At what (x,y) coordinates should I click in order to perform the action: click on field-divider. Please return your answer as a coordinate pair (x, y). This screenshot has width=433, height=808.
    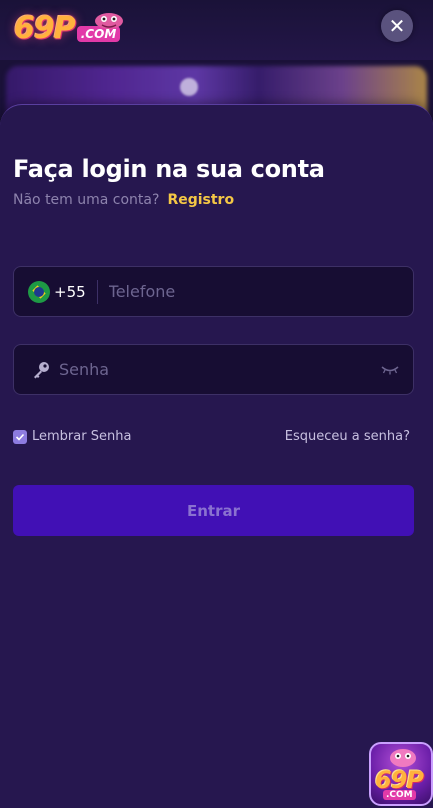
    Looking at the image, I should click on (97, 291).